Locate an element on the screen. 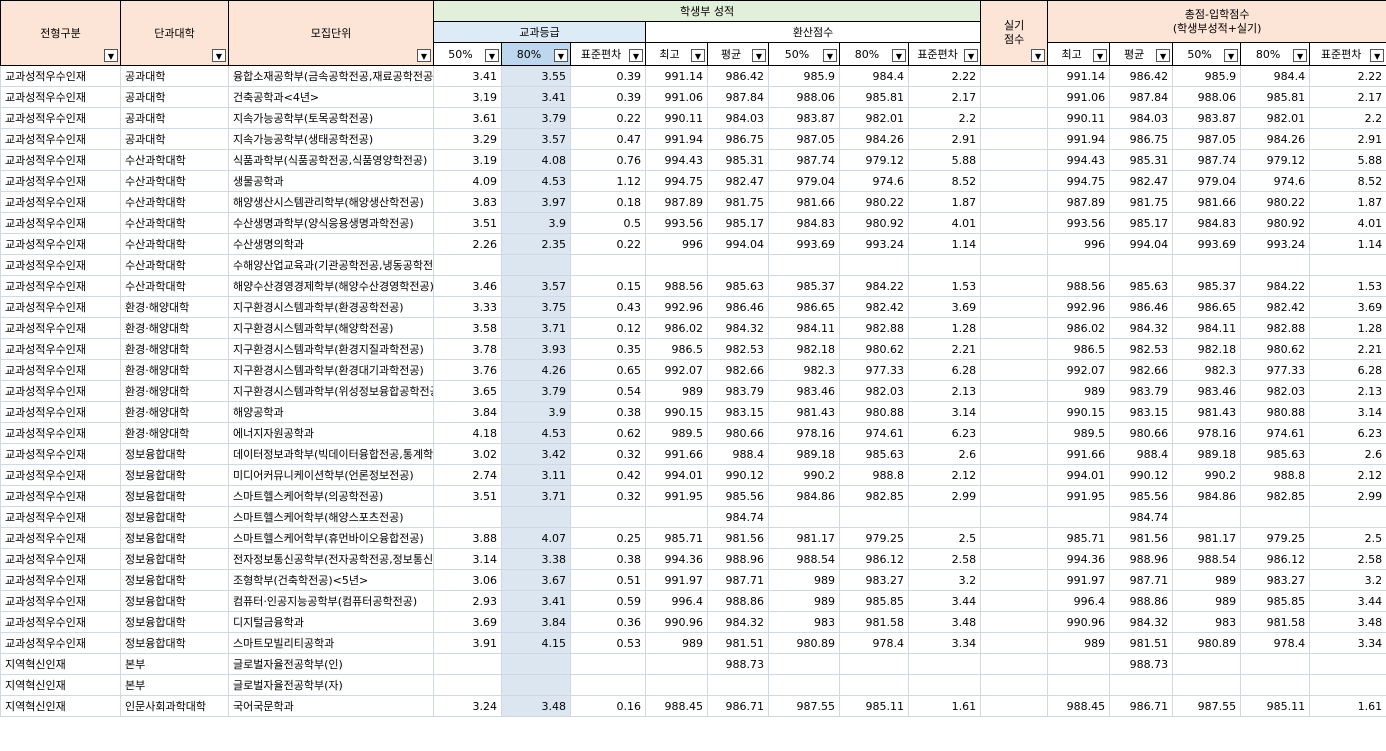 The height and width of the screenshot is (751, 1386). table-cell: 0.15 is located at coordinates (608, 286).